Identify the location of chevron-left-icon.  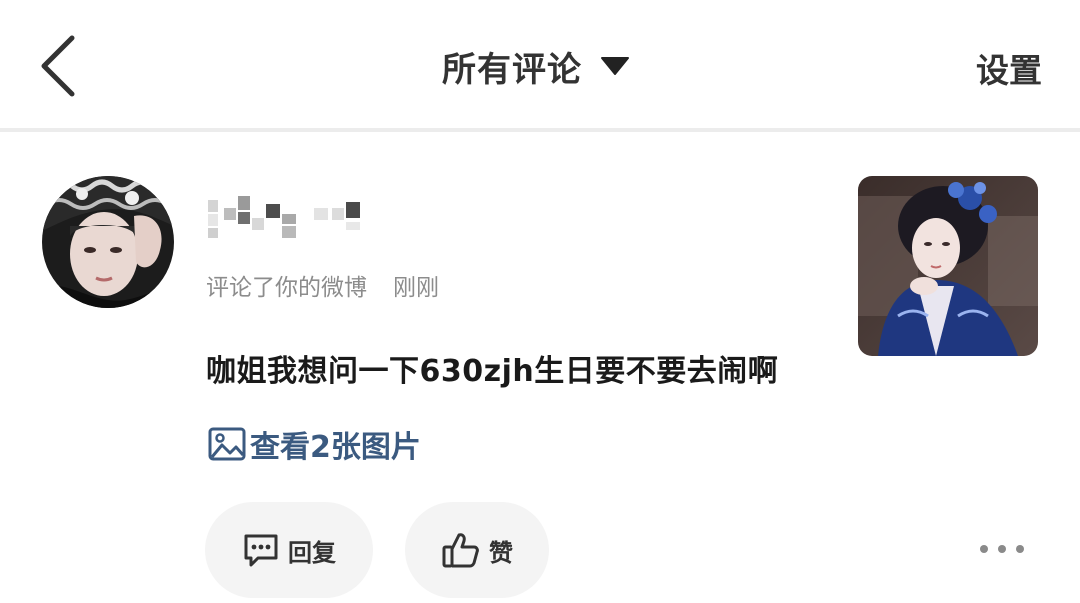
(58, 66).